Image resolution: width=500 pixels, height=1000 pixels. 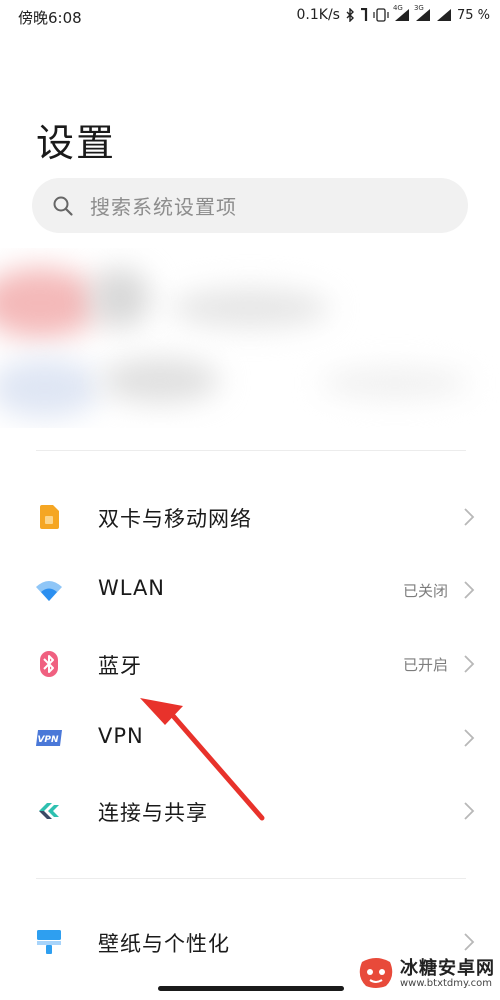 What do you see at coordinates (447, 968) in the screenshot?
I see `watermark-title: 冰糖安卓网` at bounding box center [447, 968].